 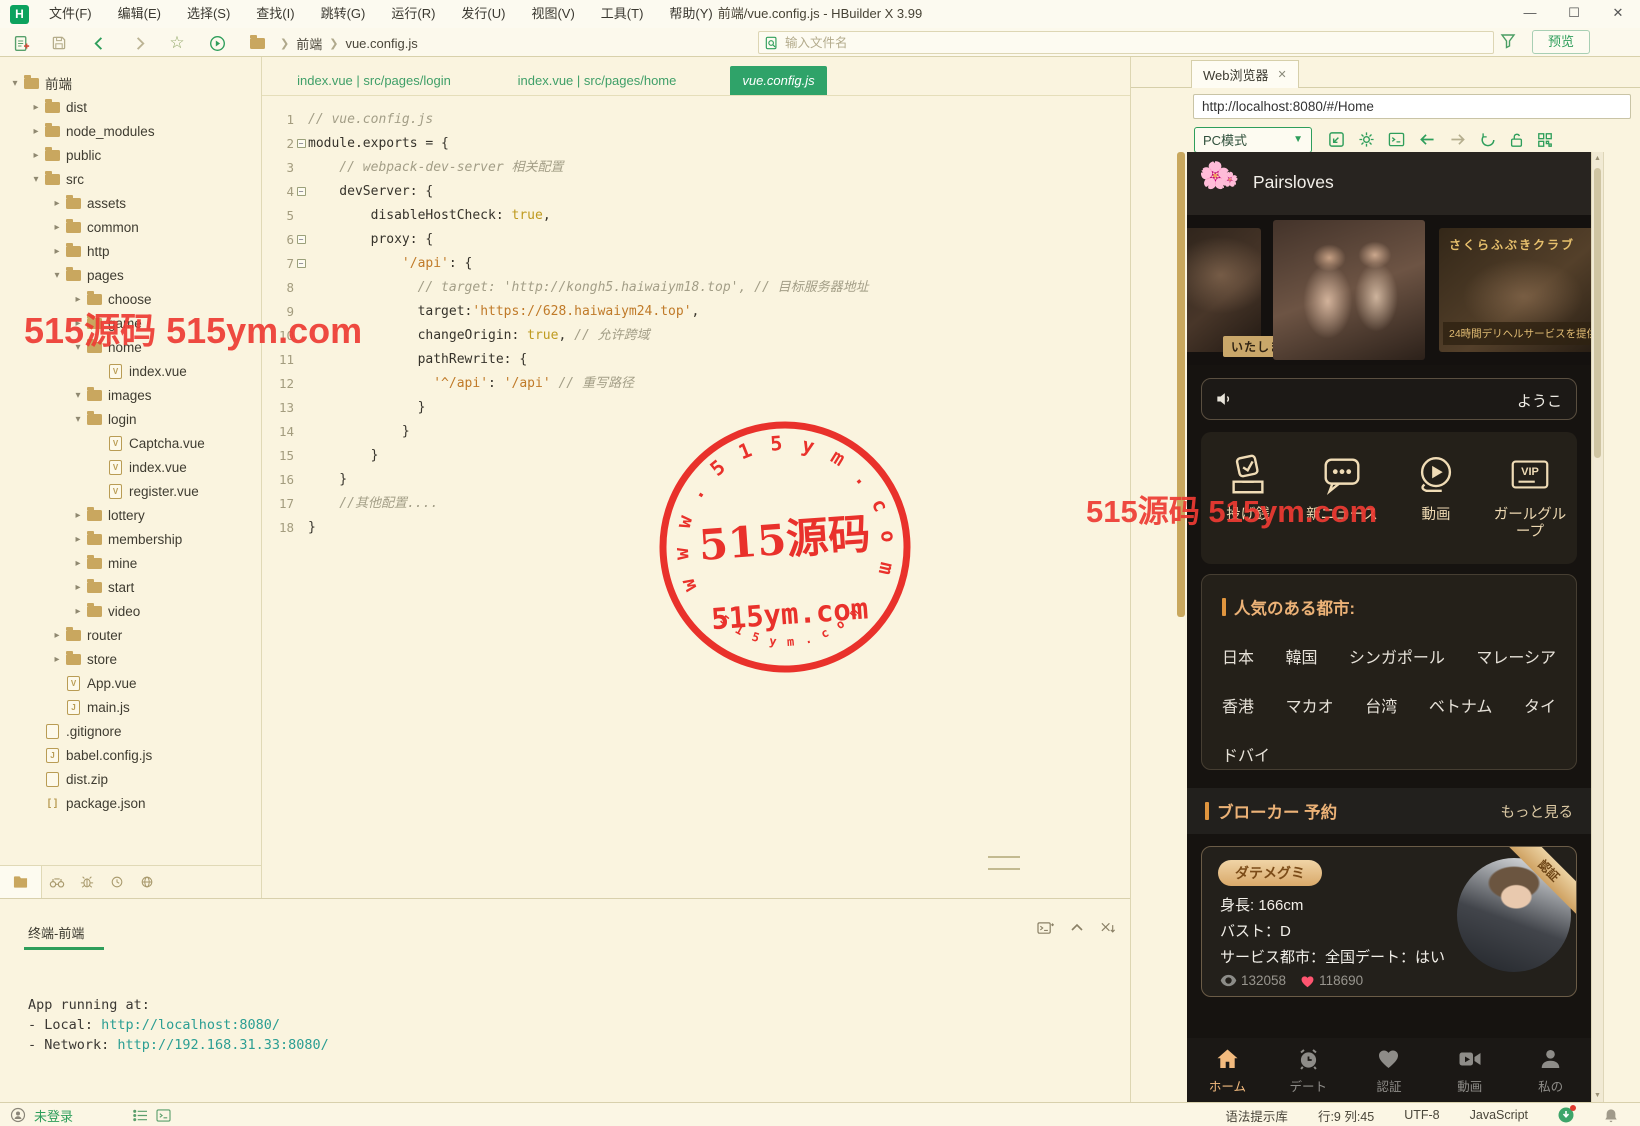 What do you see at coordinates (87, 882) in the screenshot?
I see `debug-bug-icon` at bounding box center [87, 882].